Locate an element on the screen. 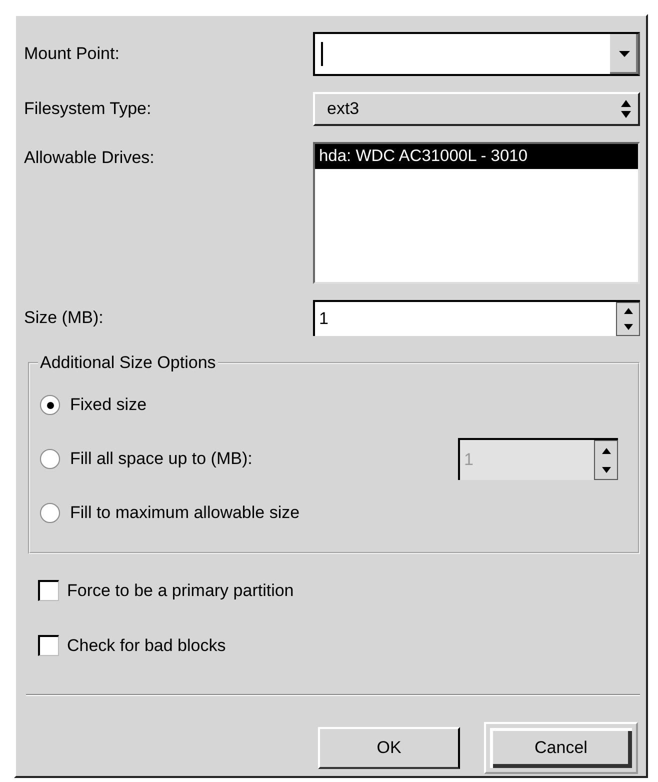 This screenshot has width=658, height=782. filesystem-select: ext3 is located at coordinates (476, 109).